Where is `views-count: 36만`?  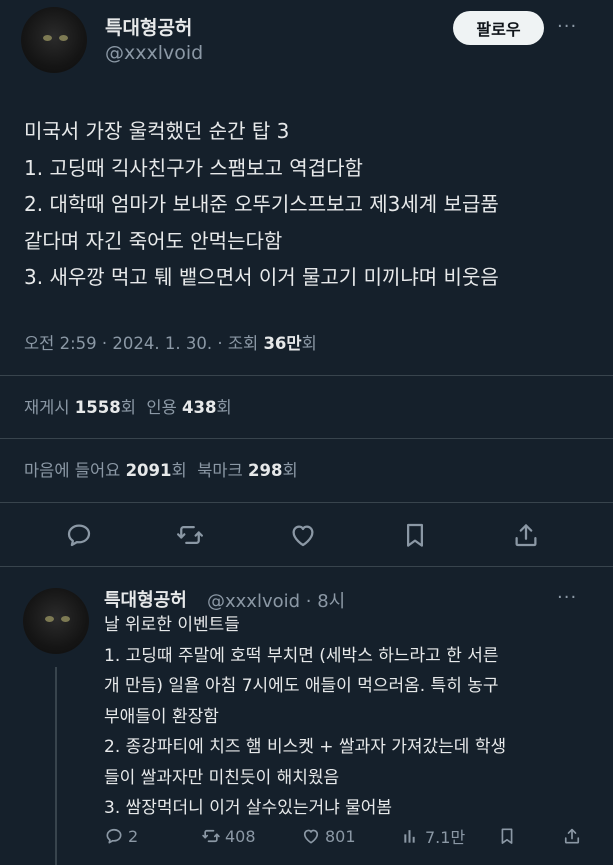 views-count: 36만 is located at coordinates (282, 343).